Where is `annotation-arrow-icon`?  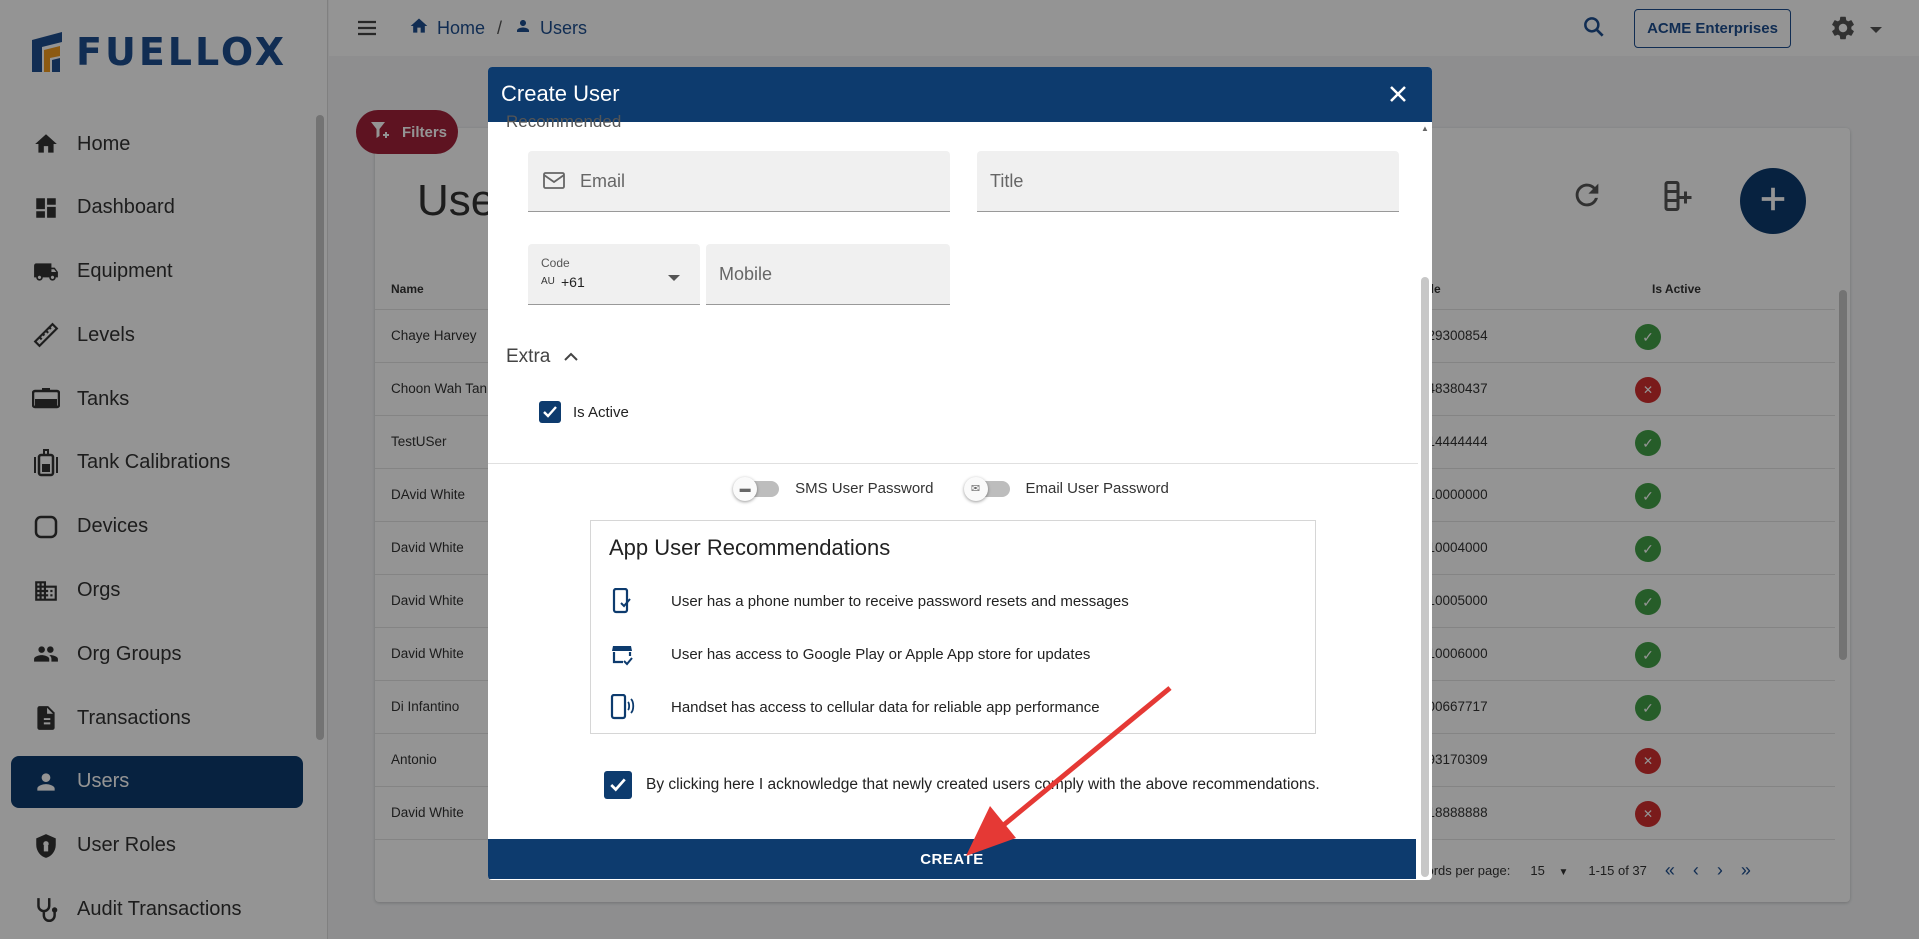
annotation-arrow-icon is located at coordinates (1069, 771).